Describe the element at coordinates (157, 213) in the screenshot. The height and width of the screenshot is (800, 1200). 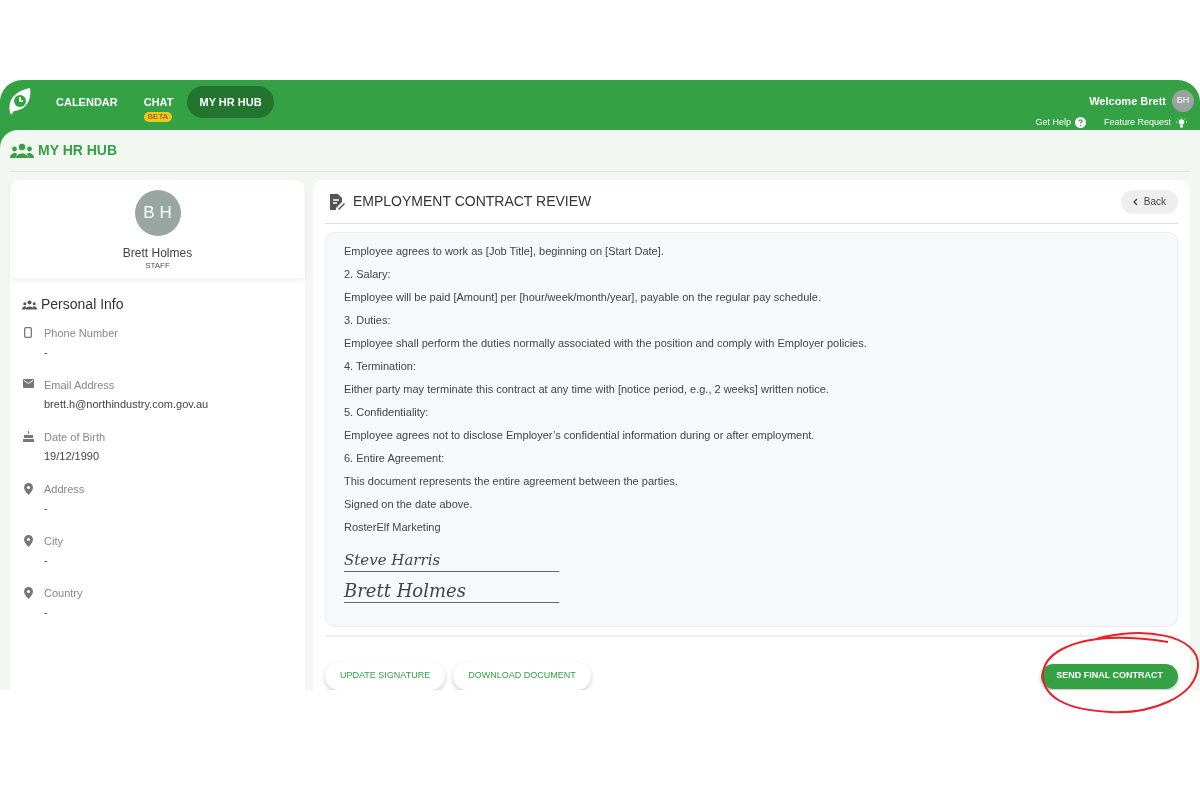
I see `profile-avatar: B H` at that location.